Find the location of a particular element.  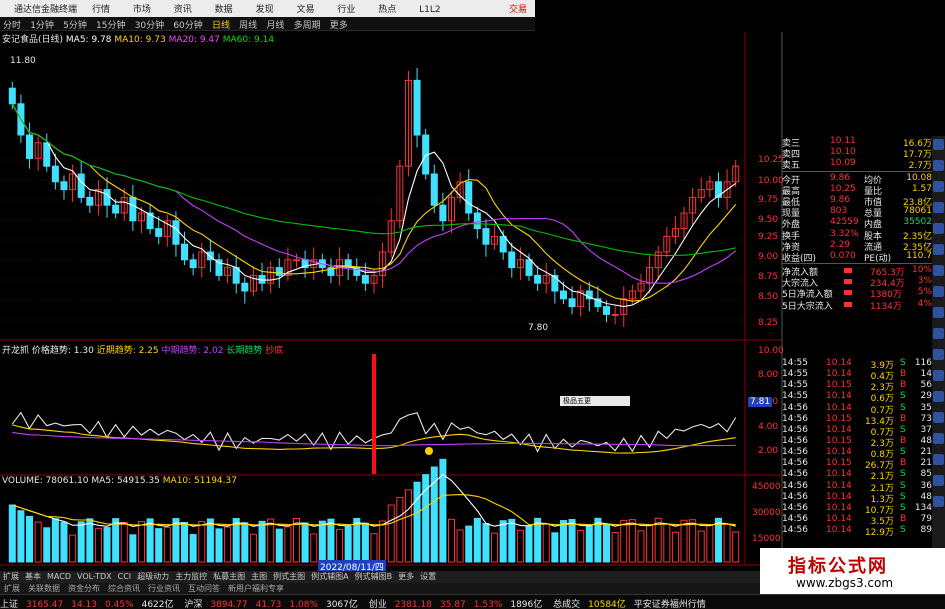

flow-percent: 4% is located at coordinates (924, 303).